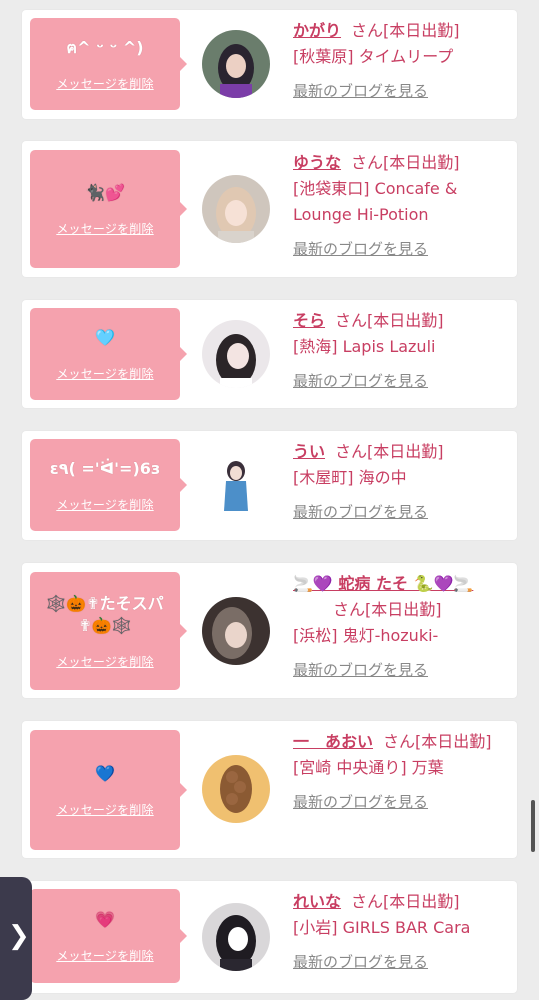 Image resolution: width=539 pixels, height=1000 pixels. I want to click on cast-name-link: かがり, so click(317, 30).